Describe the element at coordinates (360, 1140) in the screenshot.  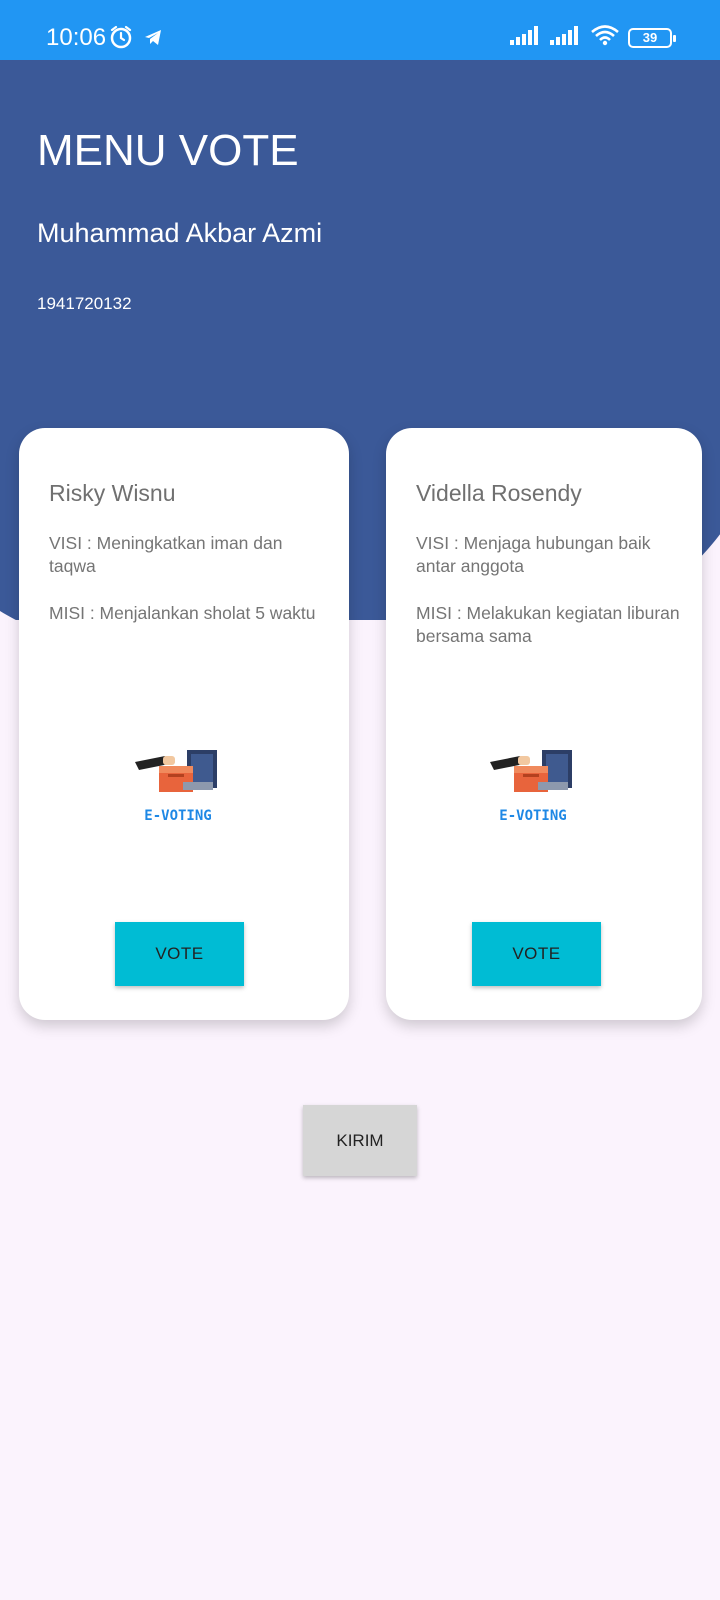
I see `submit-button: KIRIM` at that location.